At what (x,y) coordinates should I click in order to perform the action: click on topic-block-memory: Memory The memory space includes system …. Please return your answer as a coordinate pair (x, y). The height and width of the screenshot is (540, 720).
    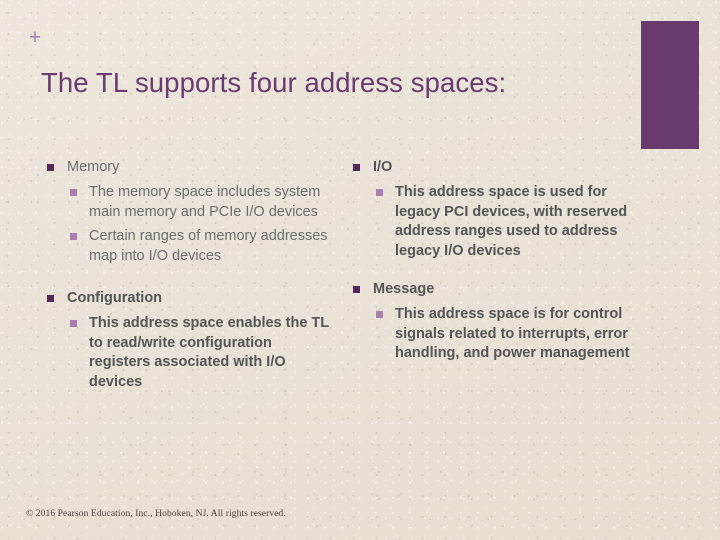
    Looking at the image, I should click on (189, 212).